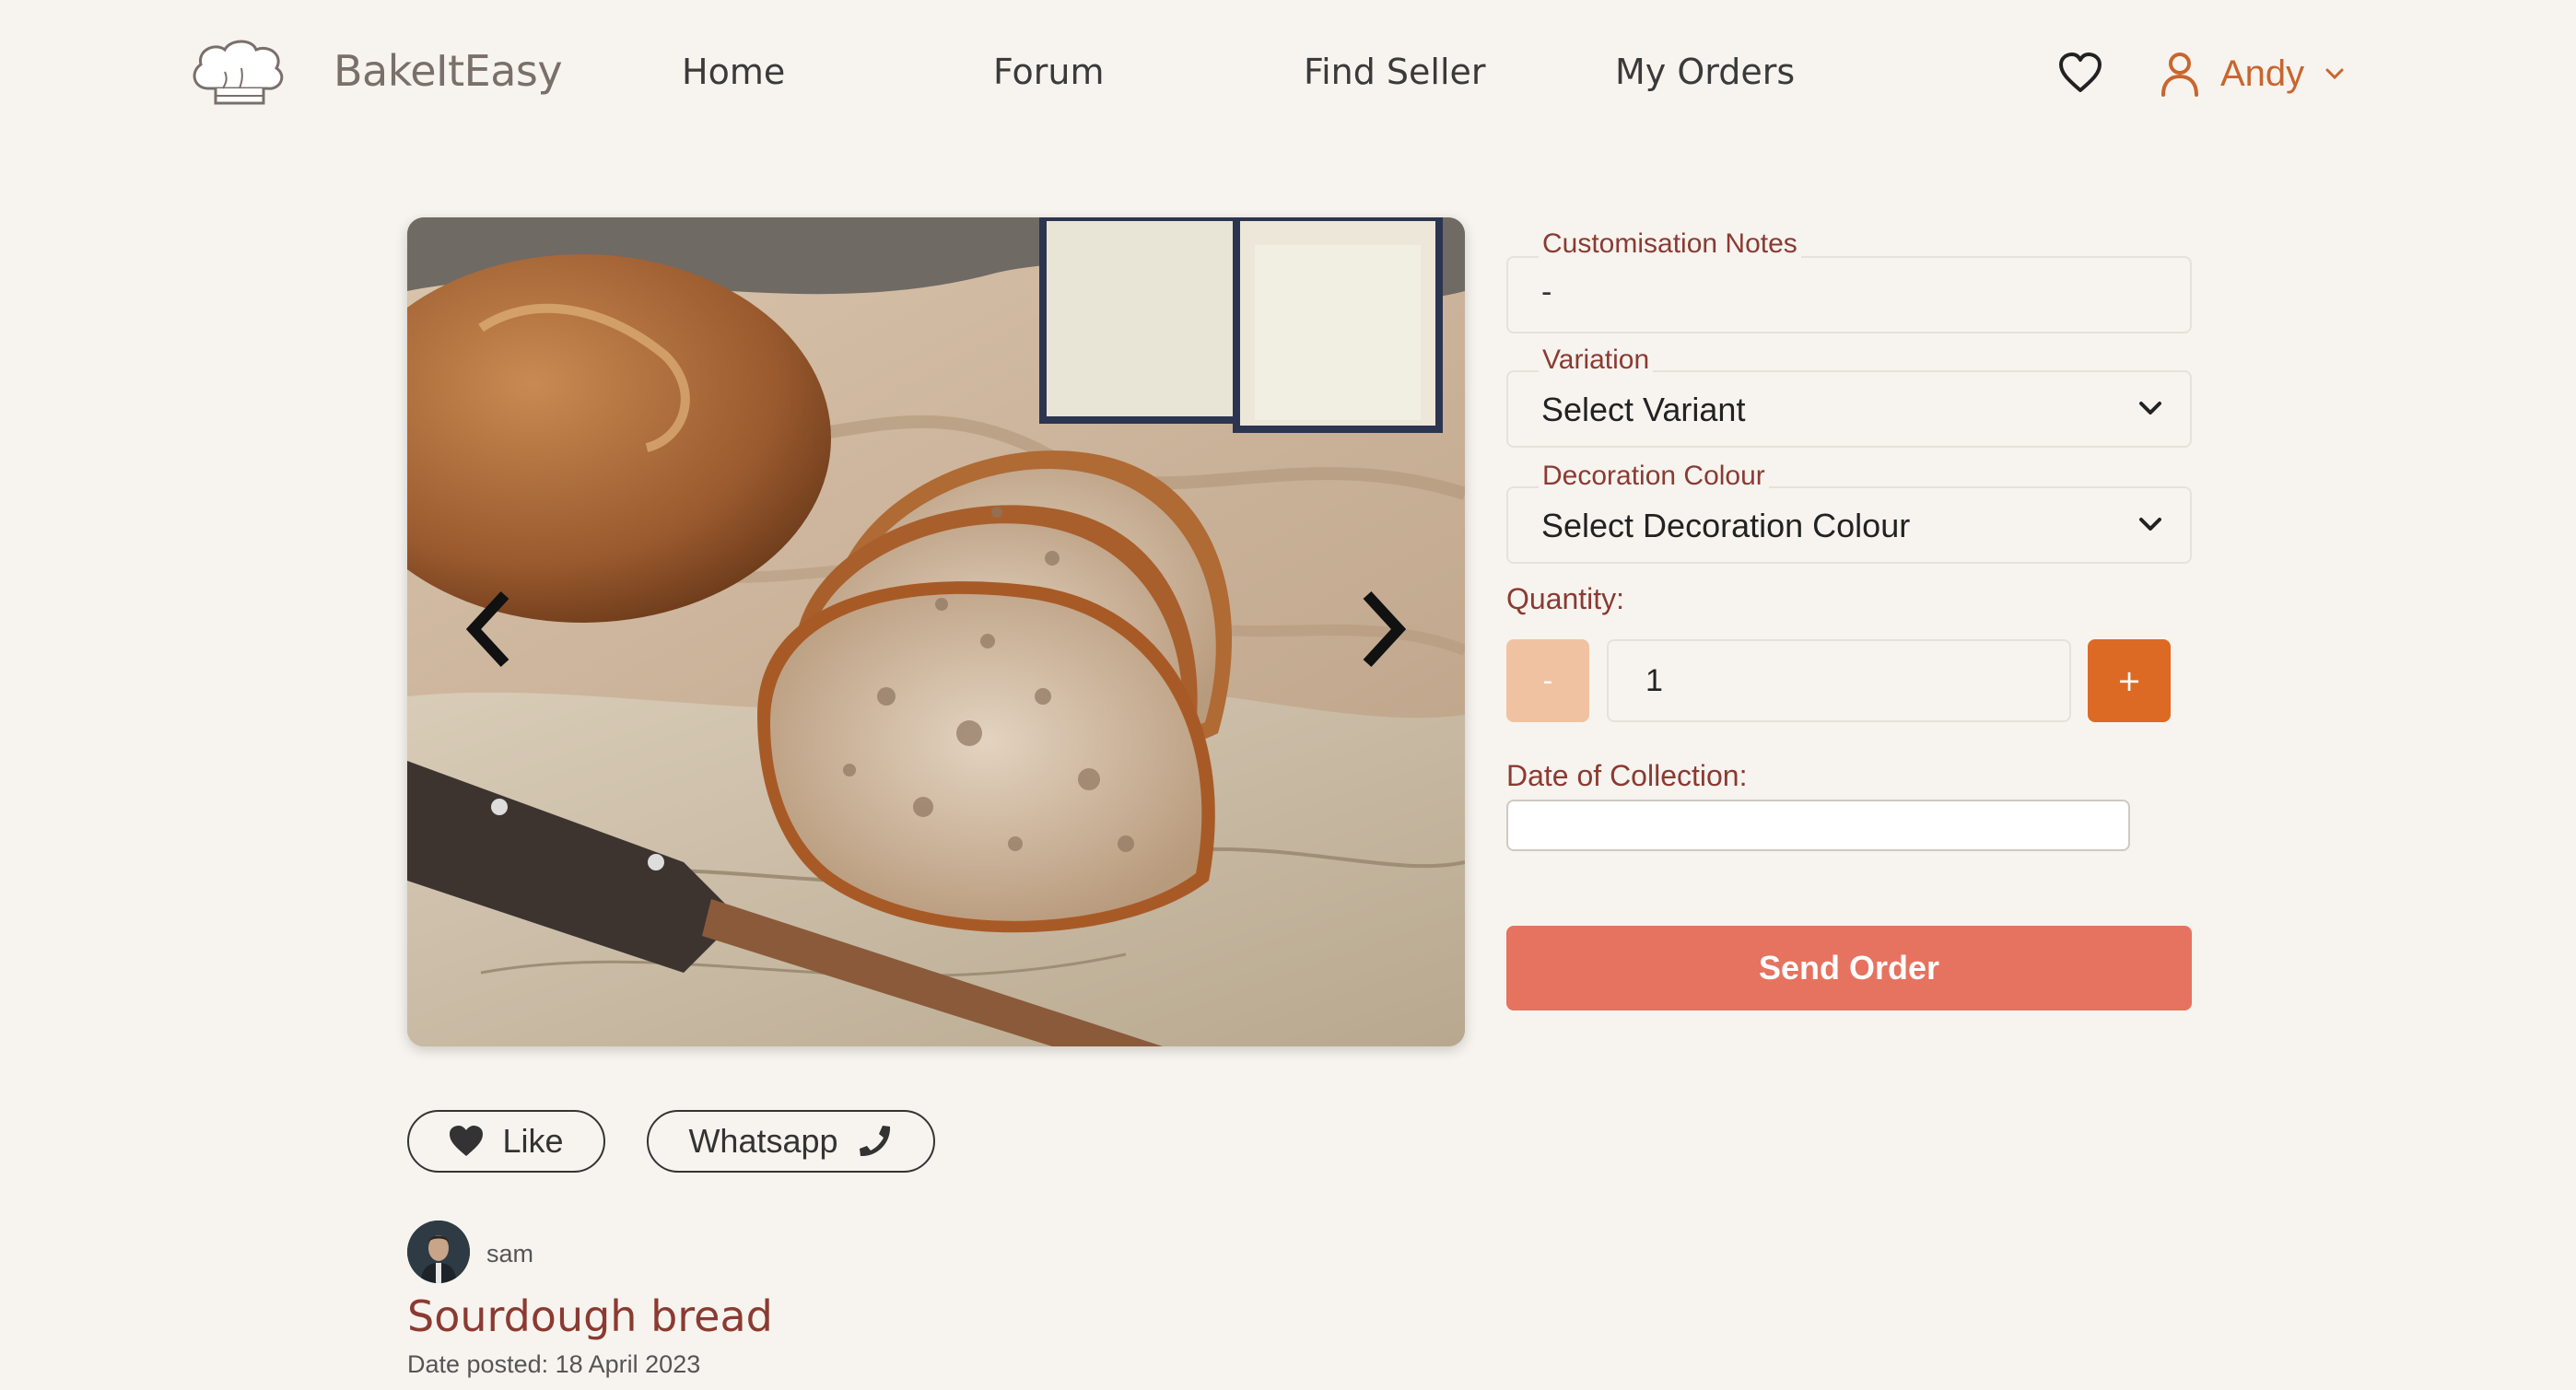 Image resolution: width=2576 pixels, height=1390 pixels. I want to click on whatsapp-button: Whatsapp, so click(791, 1141).